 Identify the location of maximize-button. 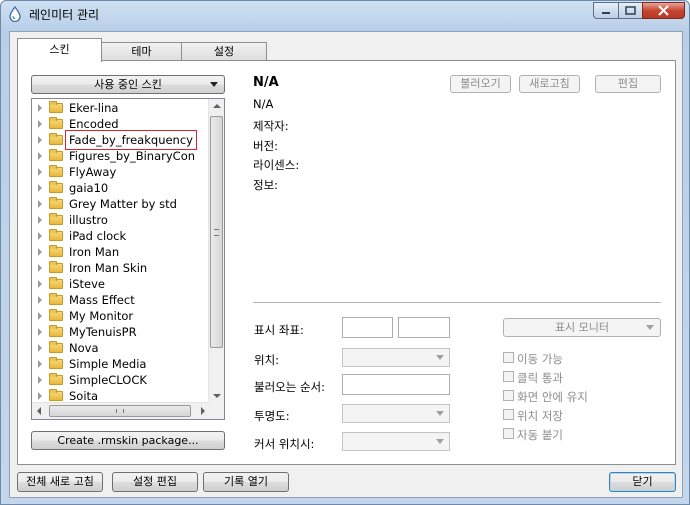
(630, 10).